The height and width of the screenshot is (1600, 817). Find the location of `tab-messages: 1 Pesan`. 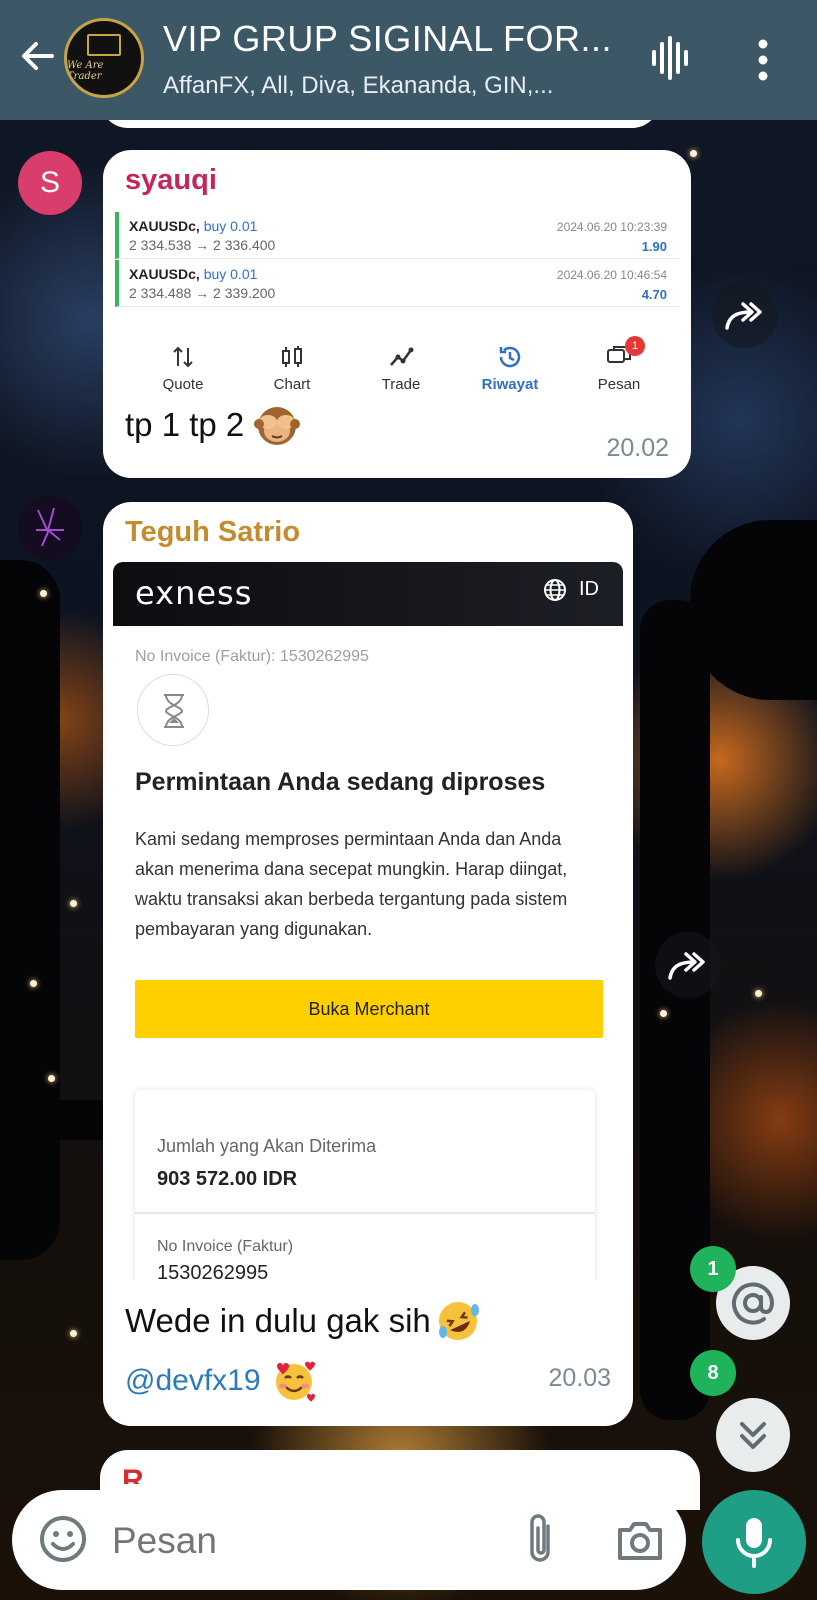

tab-messages: 1 Pesan is located at coordinates (619, 367).